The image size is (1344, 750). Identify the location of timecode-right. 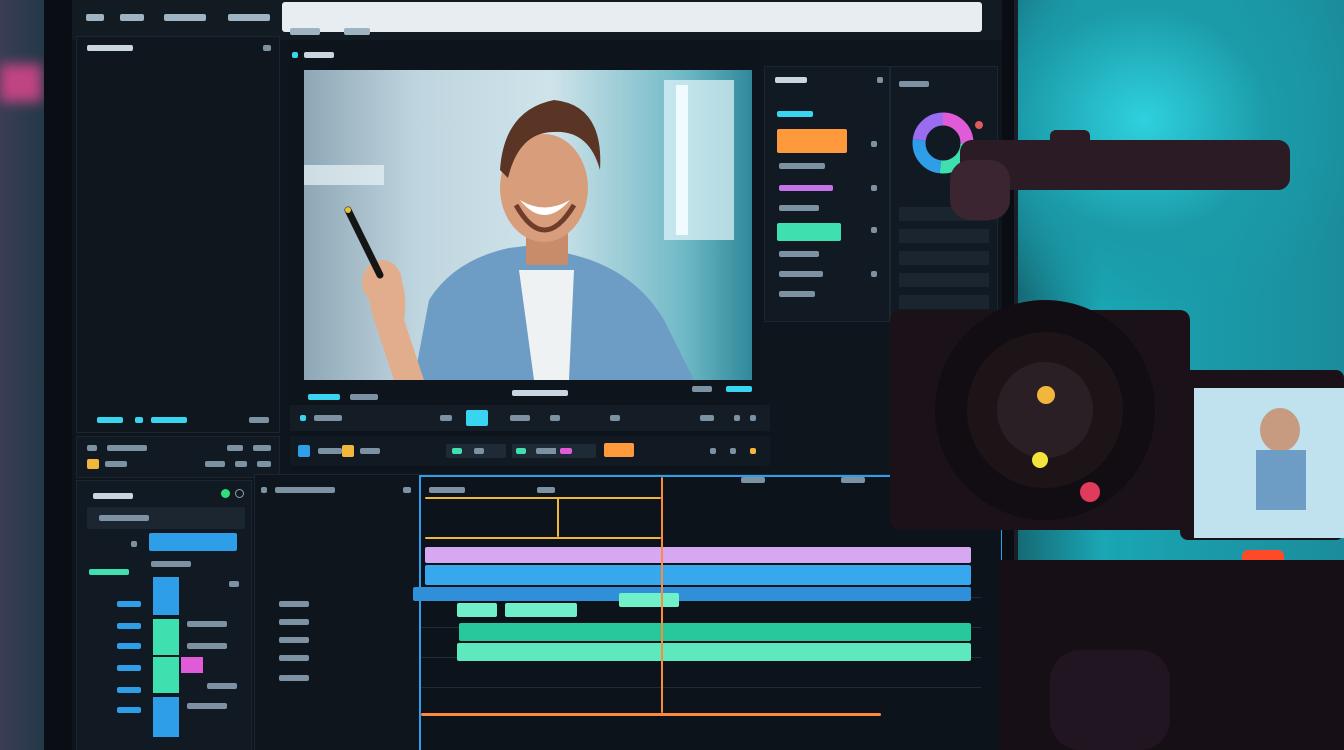
(702, 389).